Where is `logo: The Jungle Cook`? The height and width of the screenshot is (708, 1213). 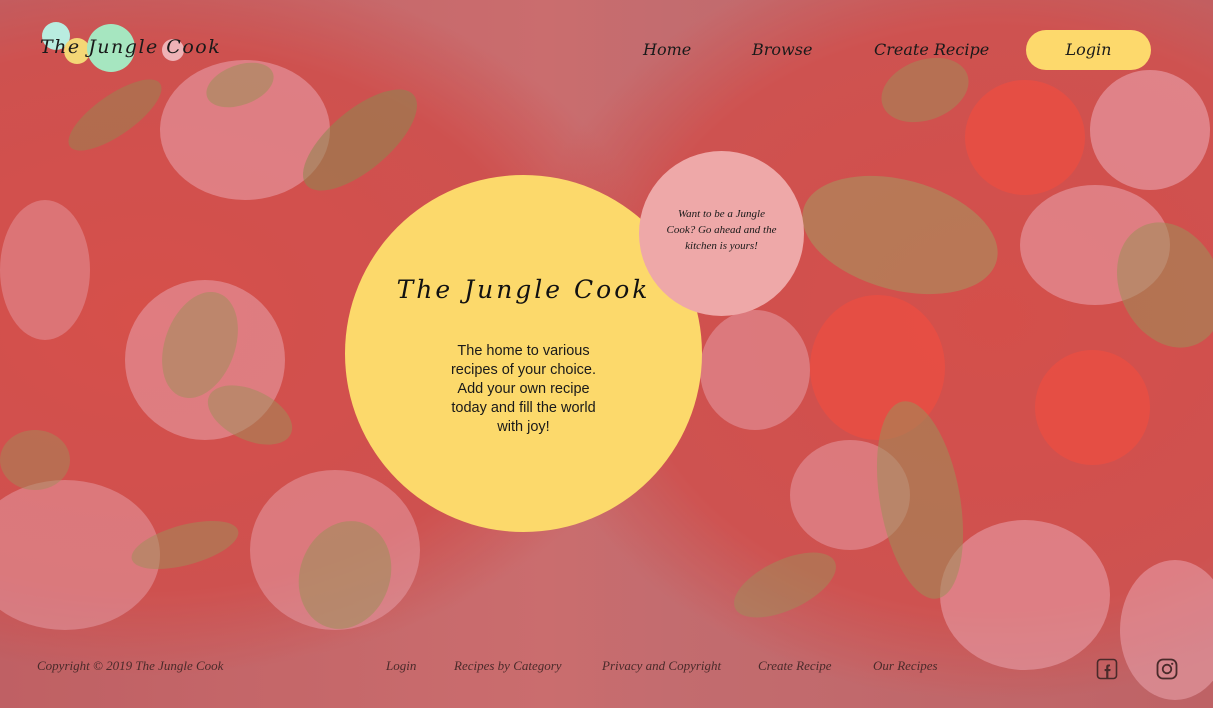
logo: The Jungle Cook is located at coordinates (130, 48).